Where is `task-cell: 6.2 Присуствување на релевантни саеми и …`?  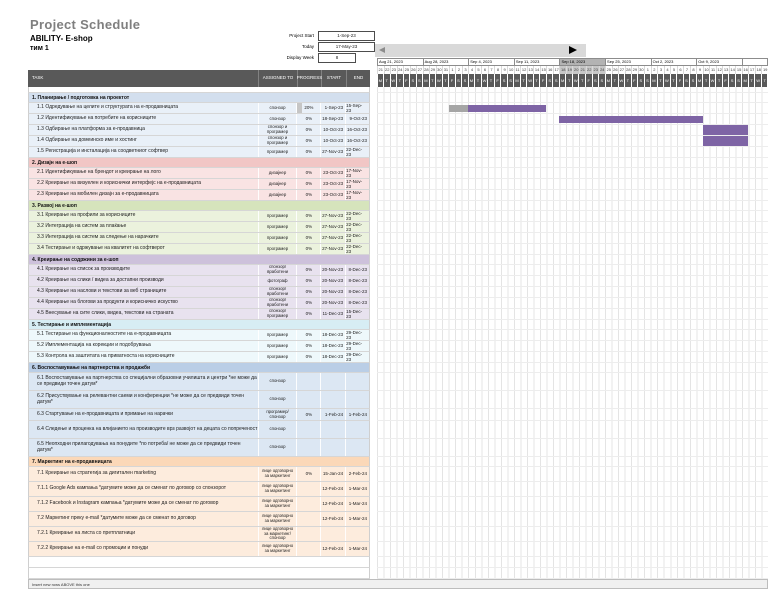 task-cell: 6.2 Присуствување на релевантни саеми и … is located at coordinates (143, 399).